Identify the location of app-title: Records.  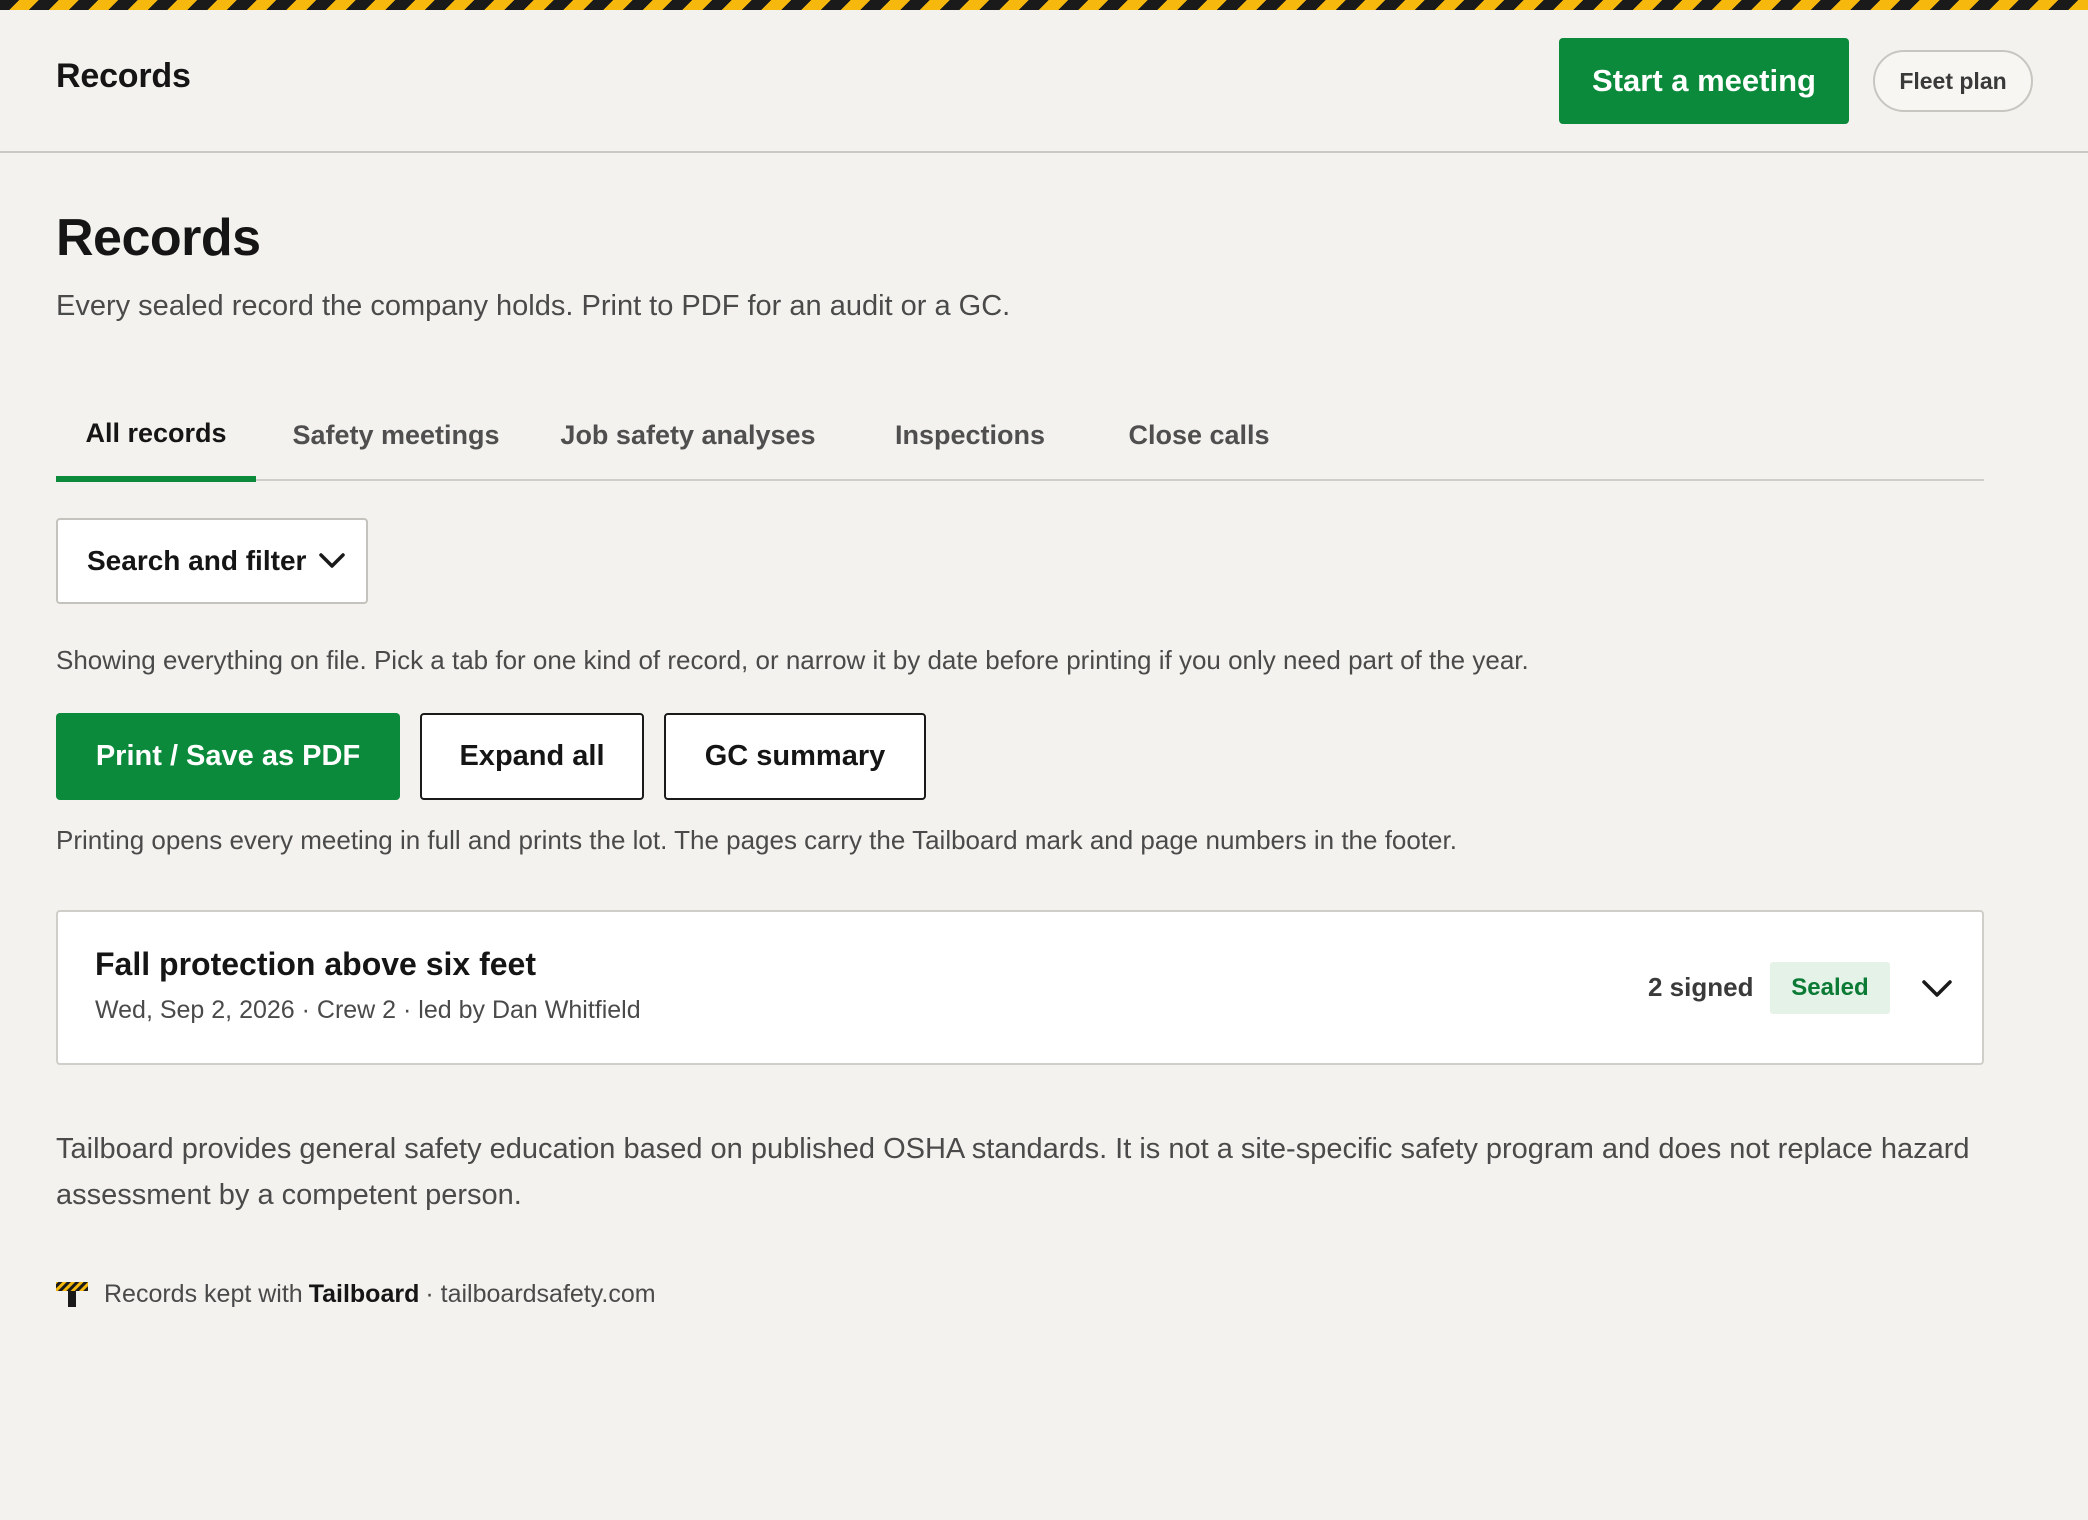
(123, 76).